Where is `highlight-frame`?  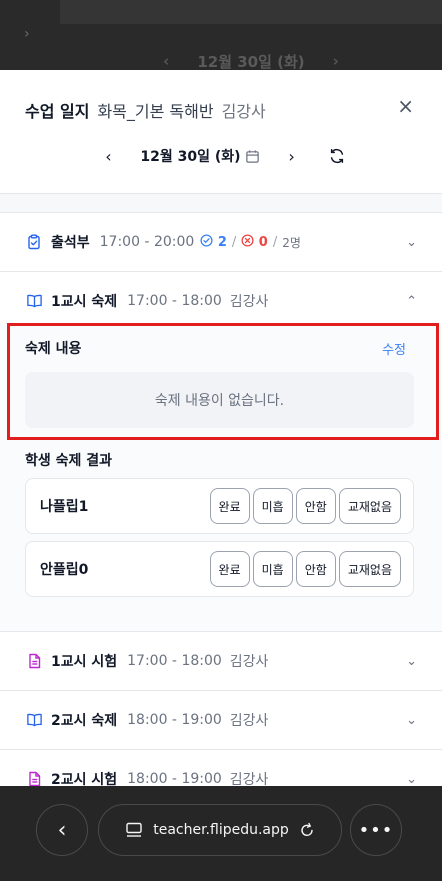 highlight-frame is located at coordinates (223, 381).